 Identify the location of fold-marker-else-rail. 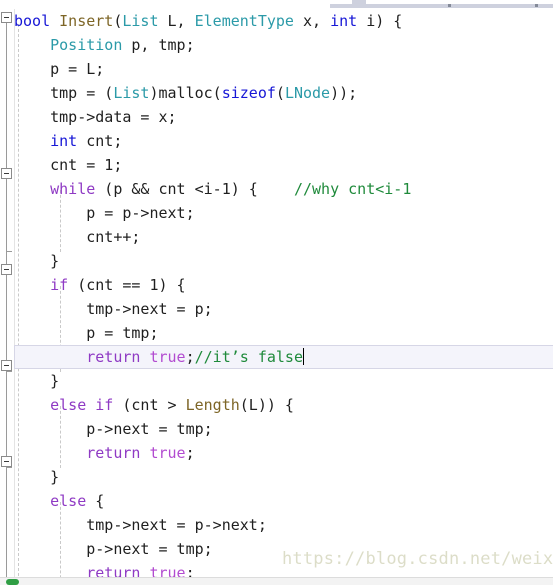
(6, 522).